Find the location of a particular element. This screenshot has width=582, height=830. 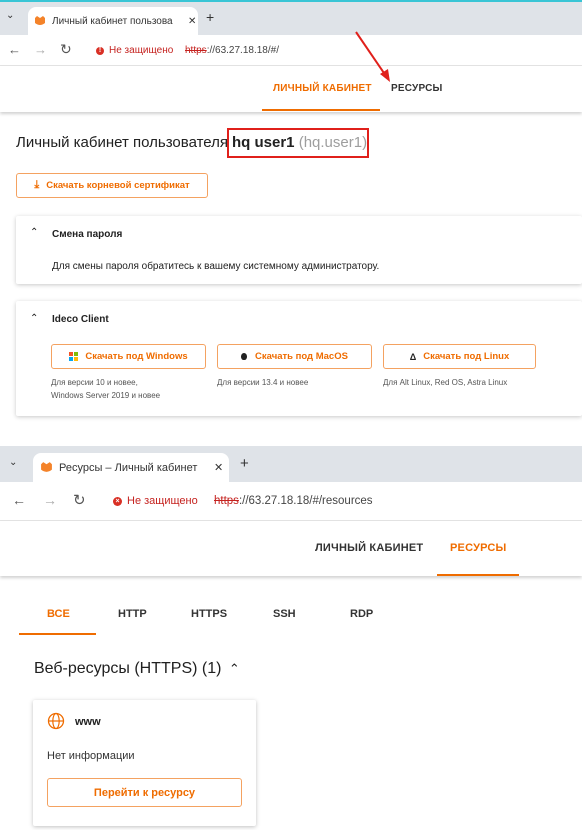

window-accent-line is located at coordinates (291, 1).